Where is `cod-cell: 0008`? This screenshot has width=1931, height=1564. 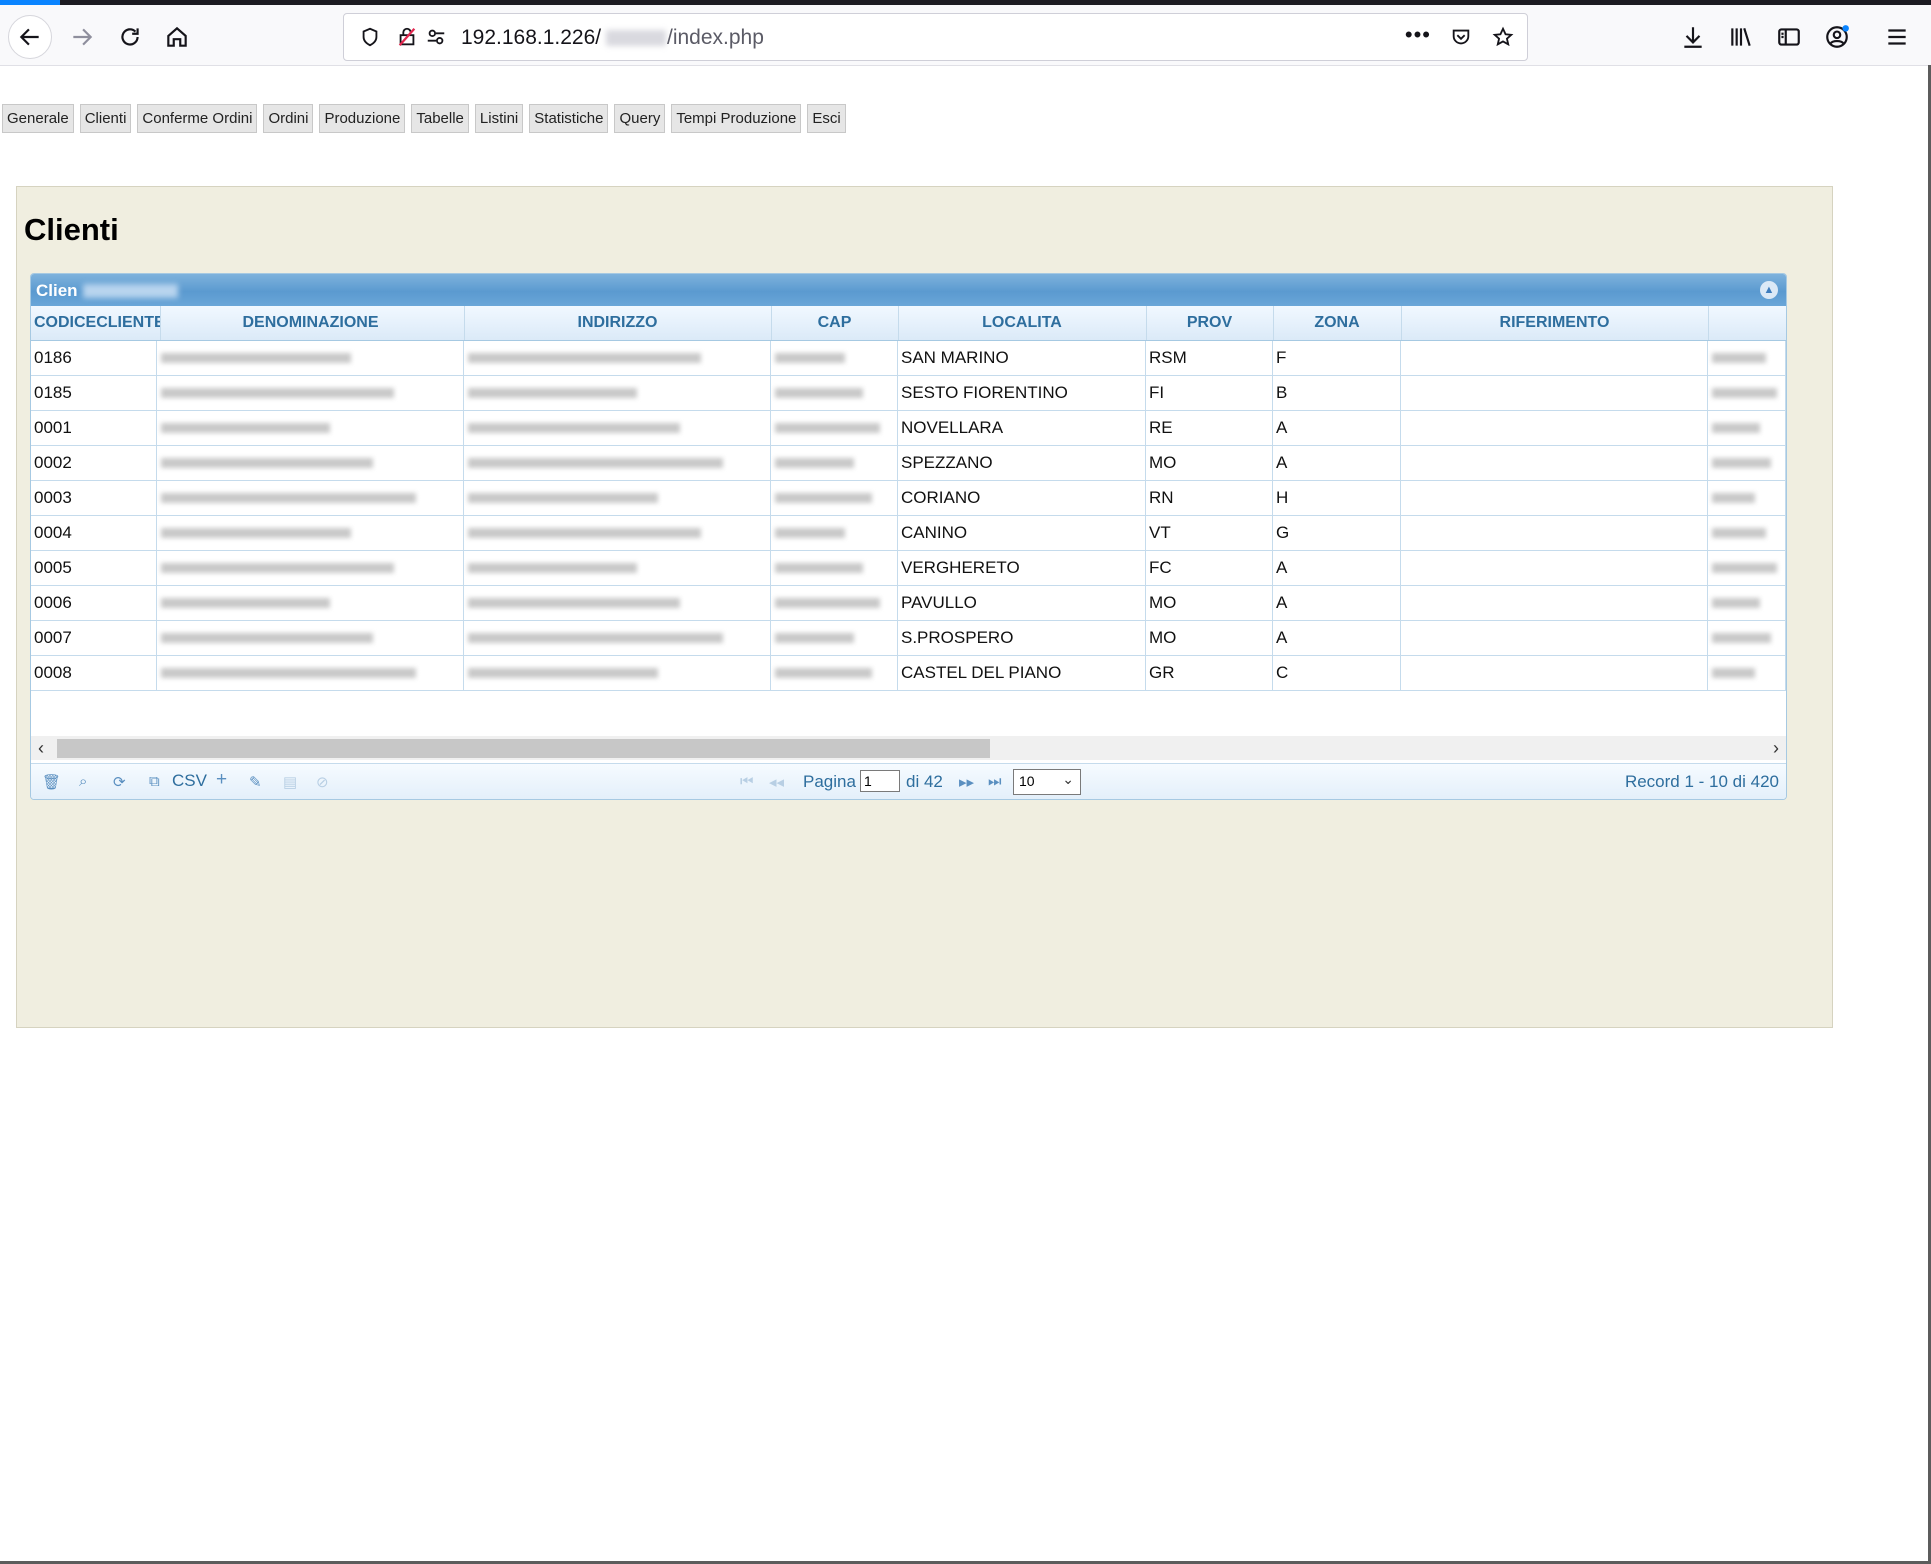 cod-cell: 0008 is located at coordinates (94, 673).